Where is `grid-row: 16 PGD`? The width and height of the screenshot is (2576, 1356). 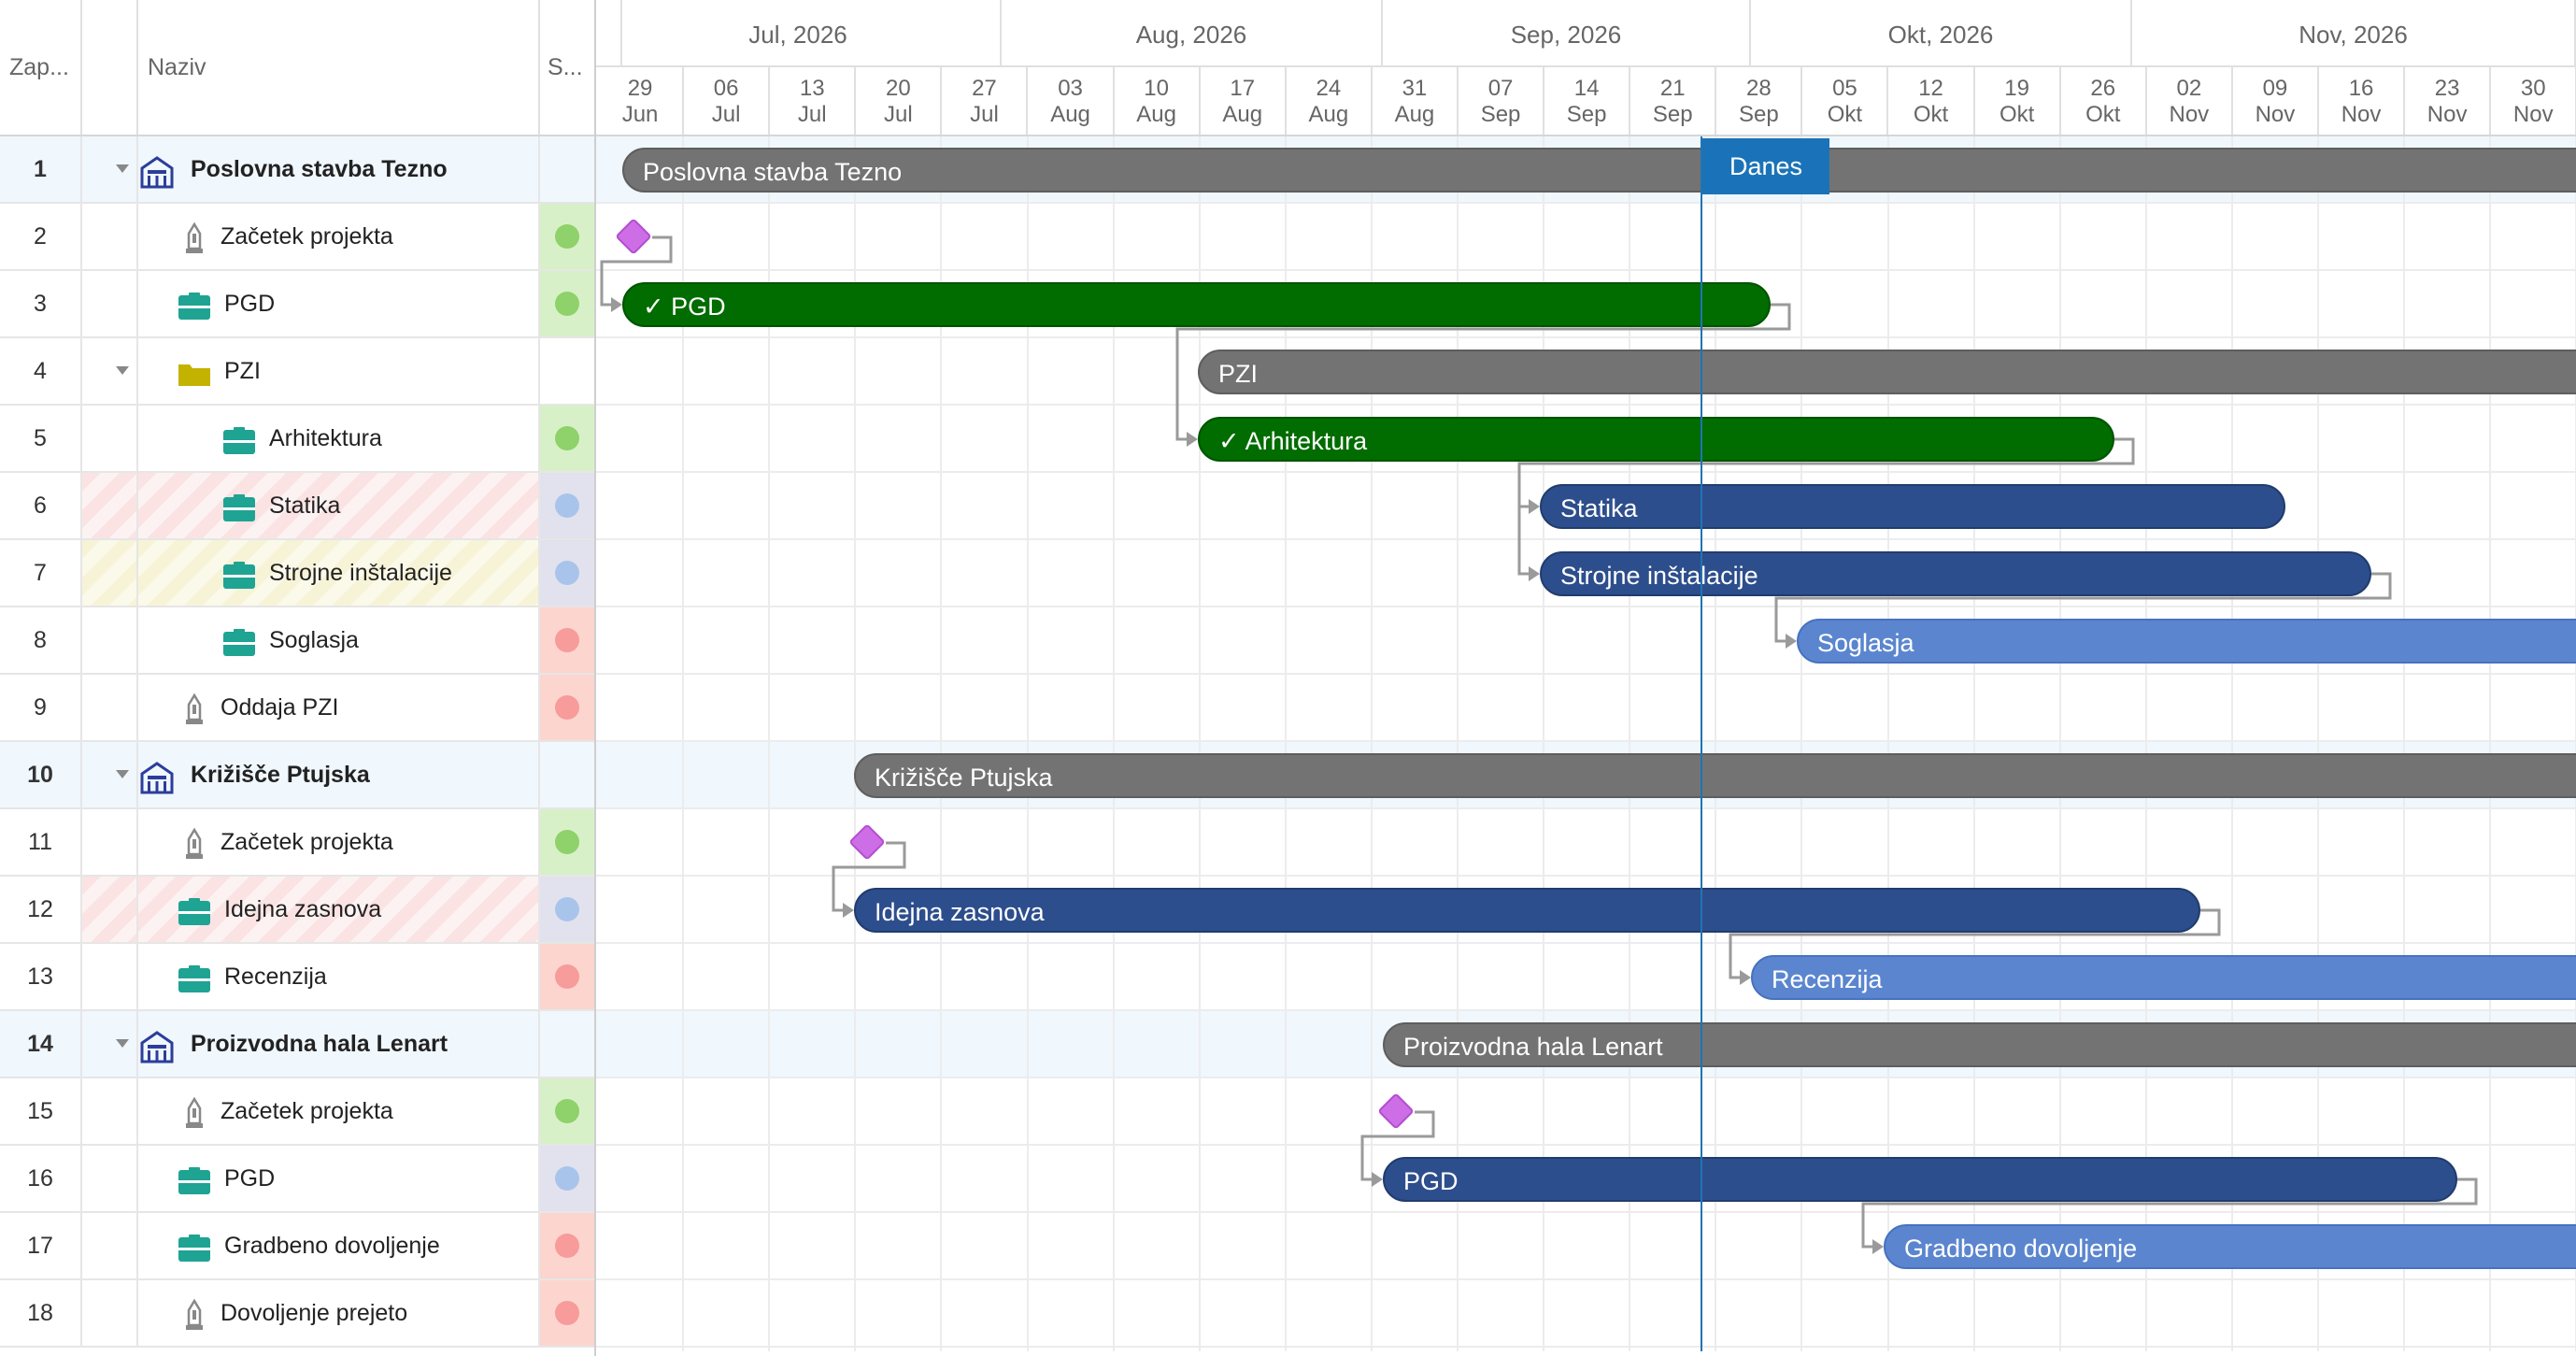
grid-row: 16 PGD is located at coordinates (297, 1179).